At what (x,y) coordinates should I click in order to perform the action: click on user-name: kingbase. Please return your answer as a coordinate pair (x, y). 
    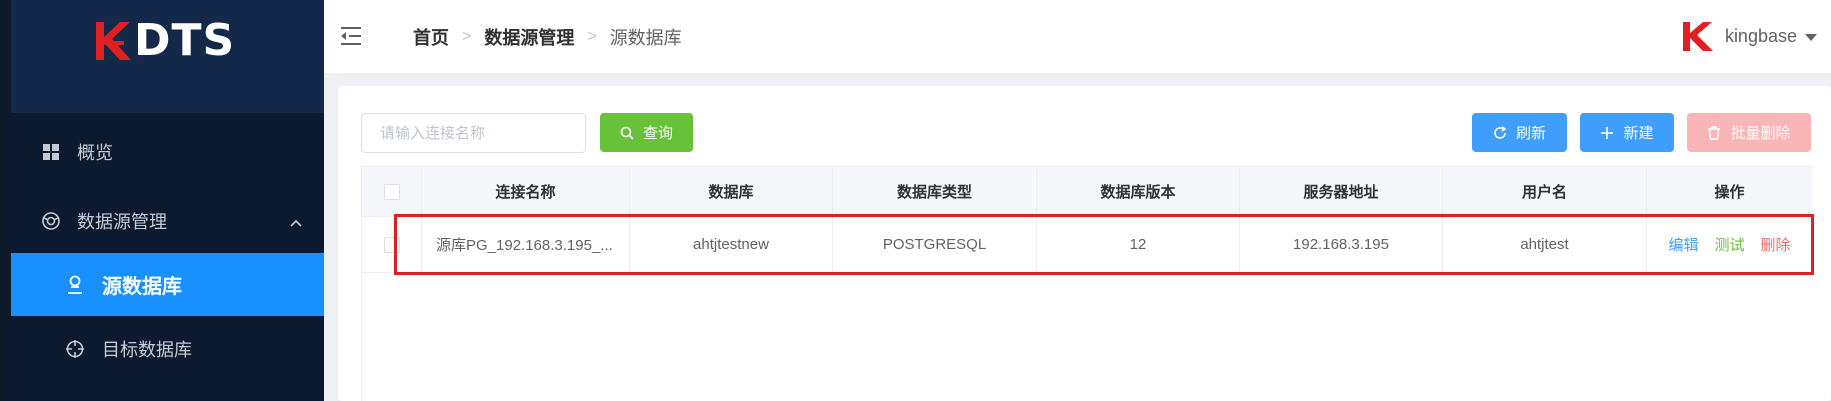
    Looking at the image, I should click on (1760, 35).